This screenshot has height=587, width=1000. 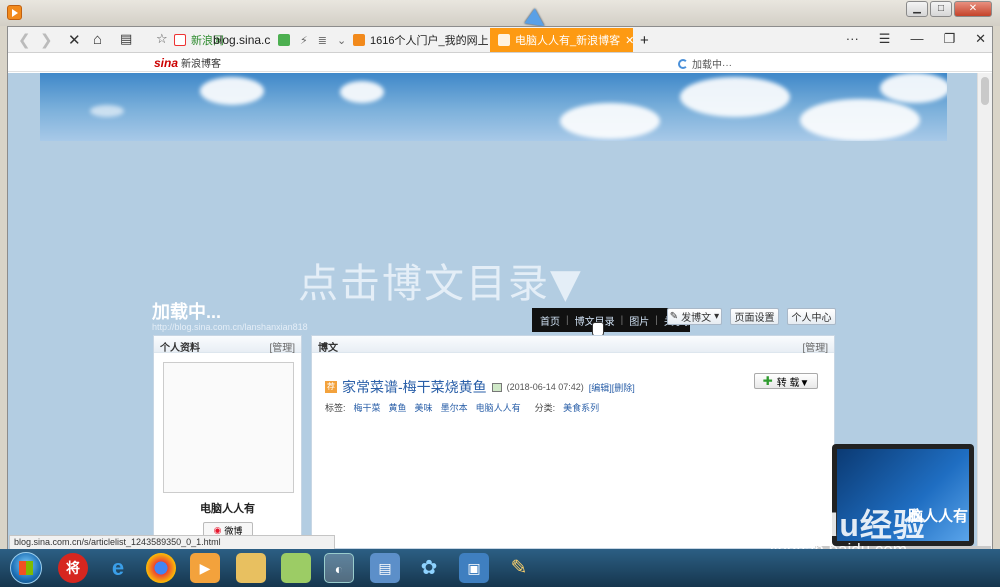 I want to click on sina-favicon-icon, so click(x=180, y=40).